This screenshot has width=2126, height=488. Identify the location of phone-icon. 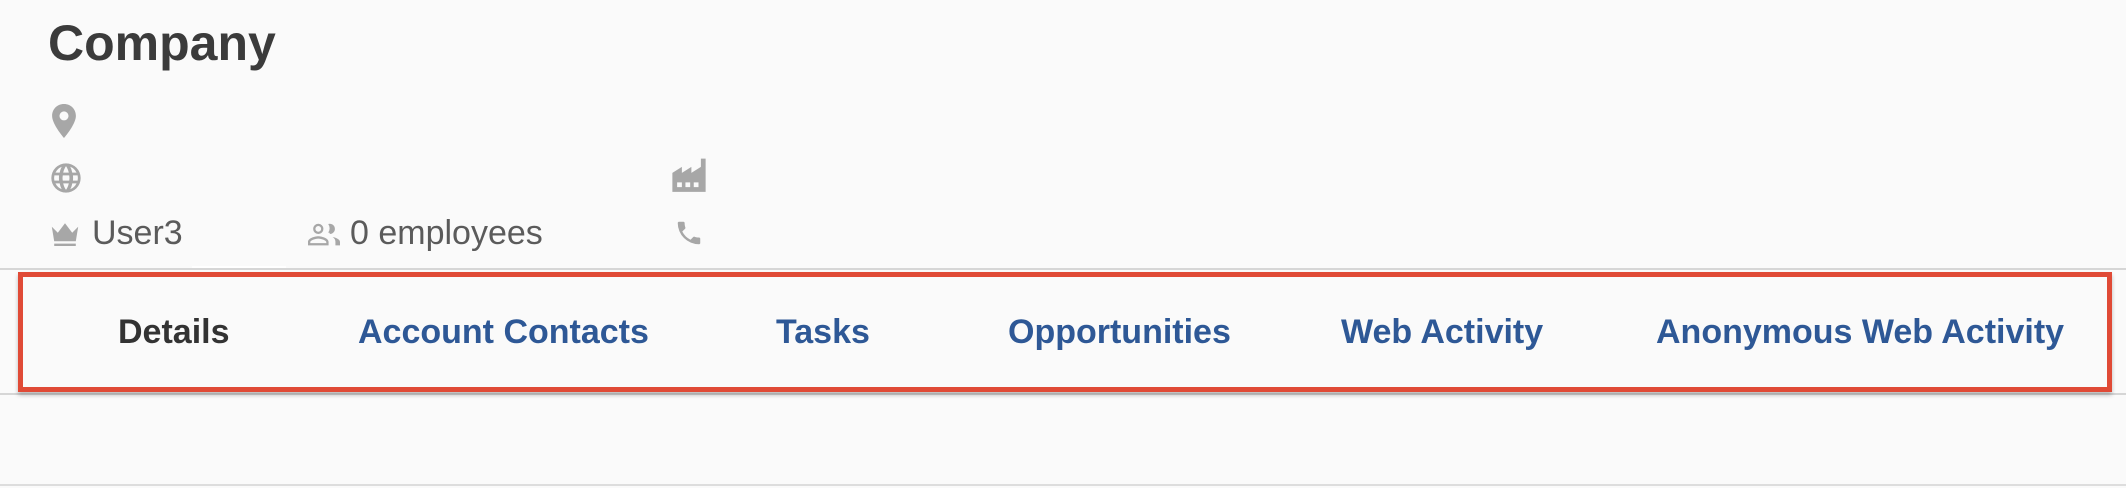
(689, 233).